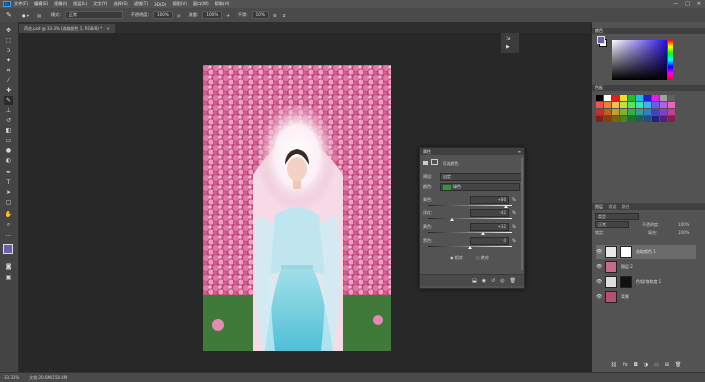 Image resolution: width=705 pixels, height=382 pixels. I want to click on link-icon: ⛓, so click(614, 366).